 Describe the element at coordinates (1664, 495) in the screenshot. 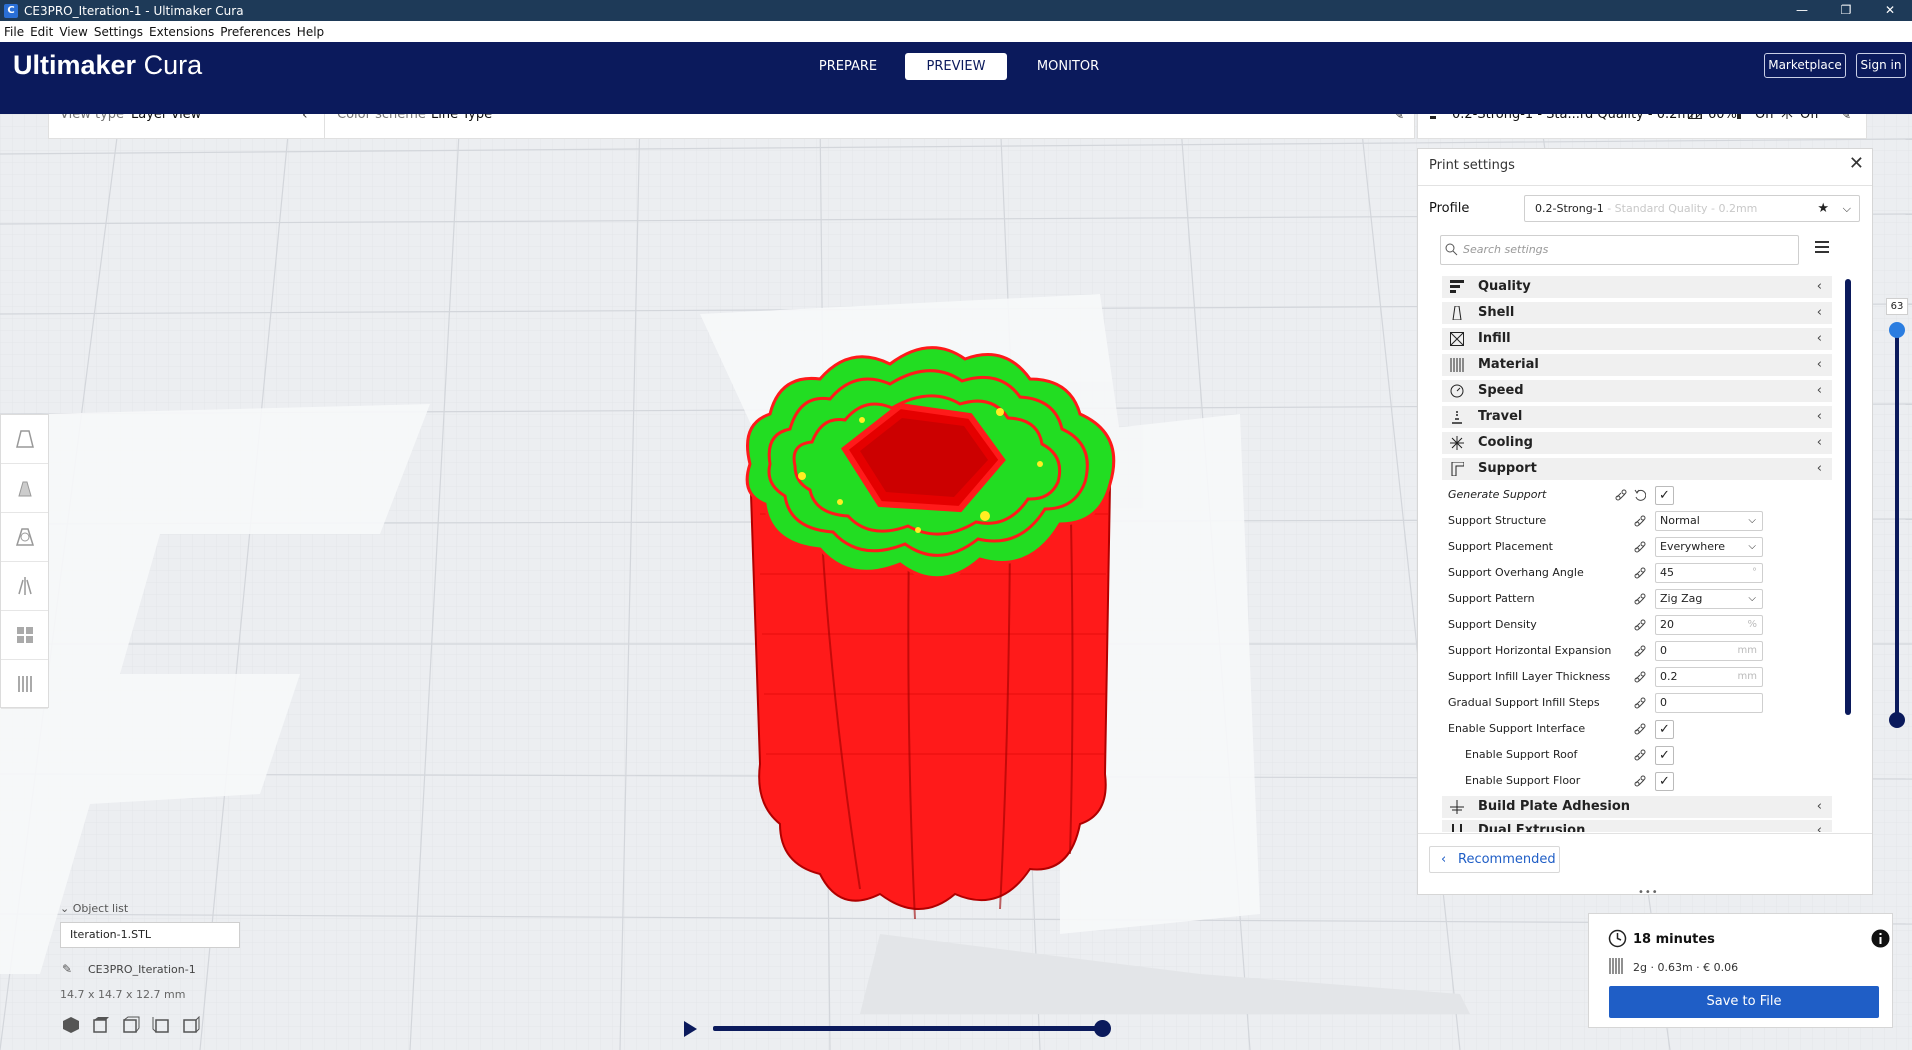

I see `generate-support-checkbox: ✓` at that location.